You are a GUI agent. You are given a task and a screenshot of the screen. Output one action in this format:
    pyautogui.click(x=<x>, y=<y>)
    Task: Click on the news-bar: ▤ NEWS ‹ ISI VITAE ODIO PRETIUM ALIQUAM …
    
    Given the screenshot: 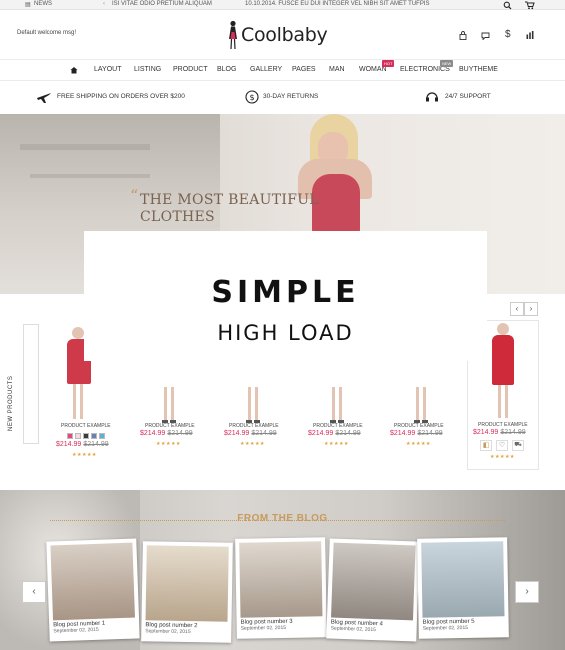 What is the action you would take?
    pyautogui.click(x=282, y=5)
    